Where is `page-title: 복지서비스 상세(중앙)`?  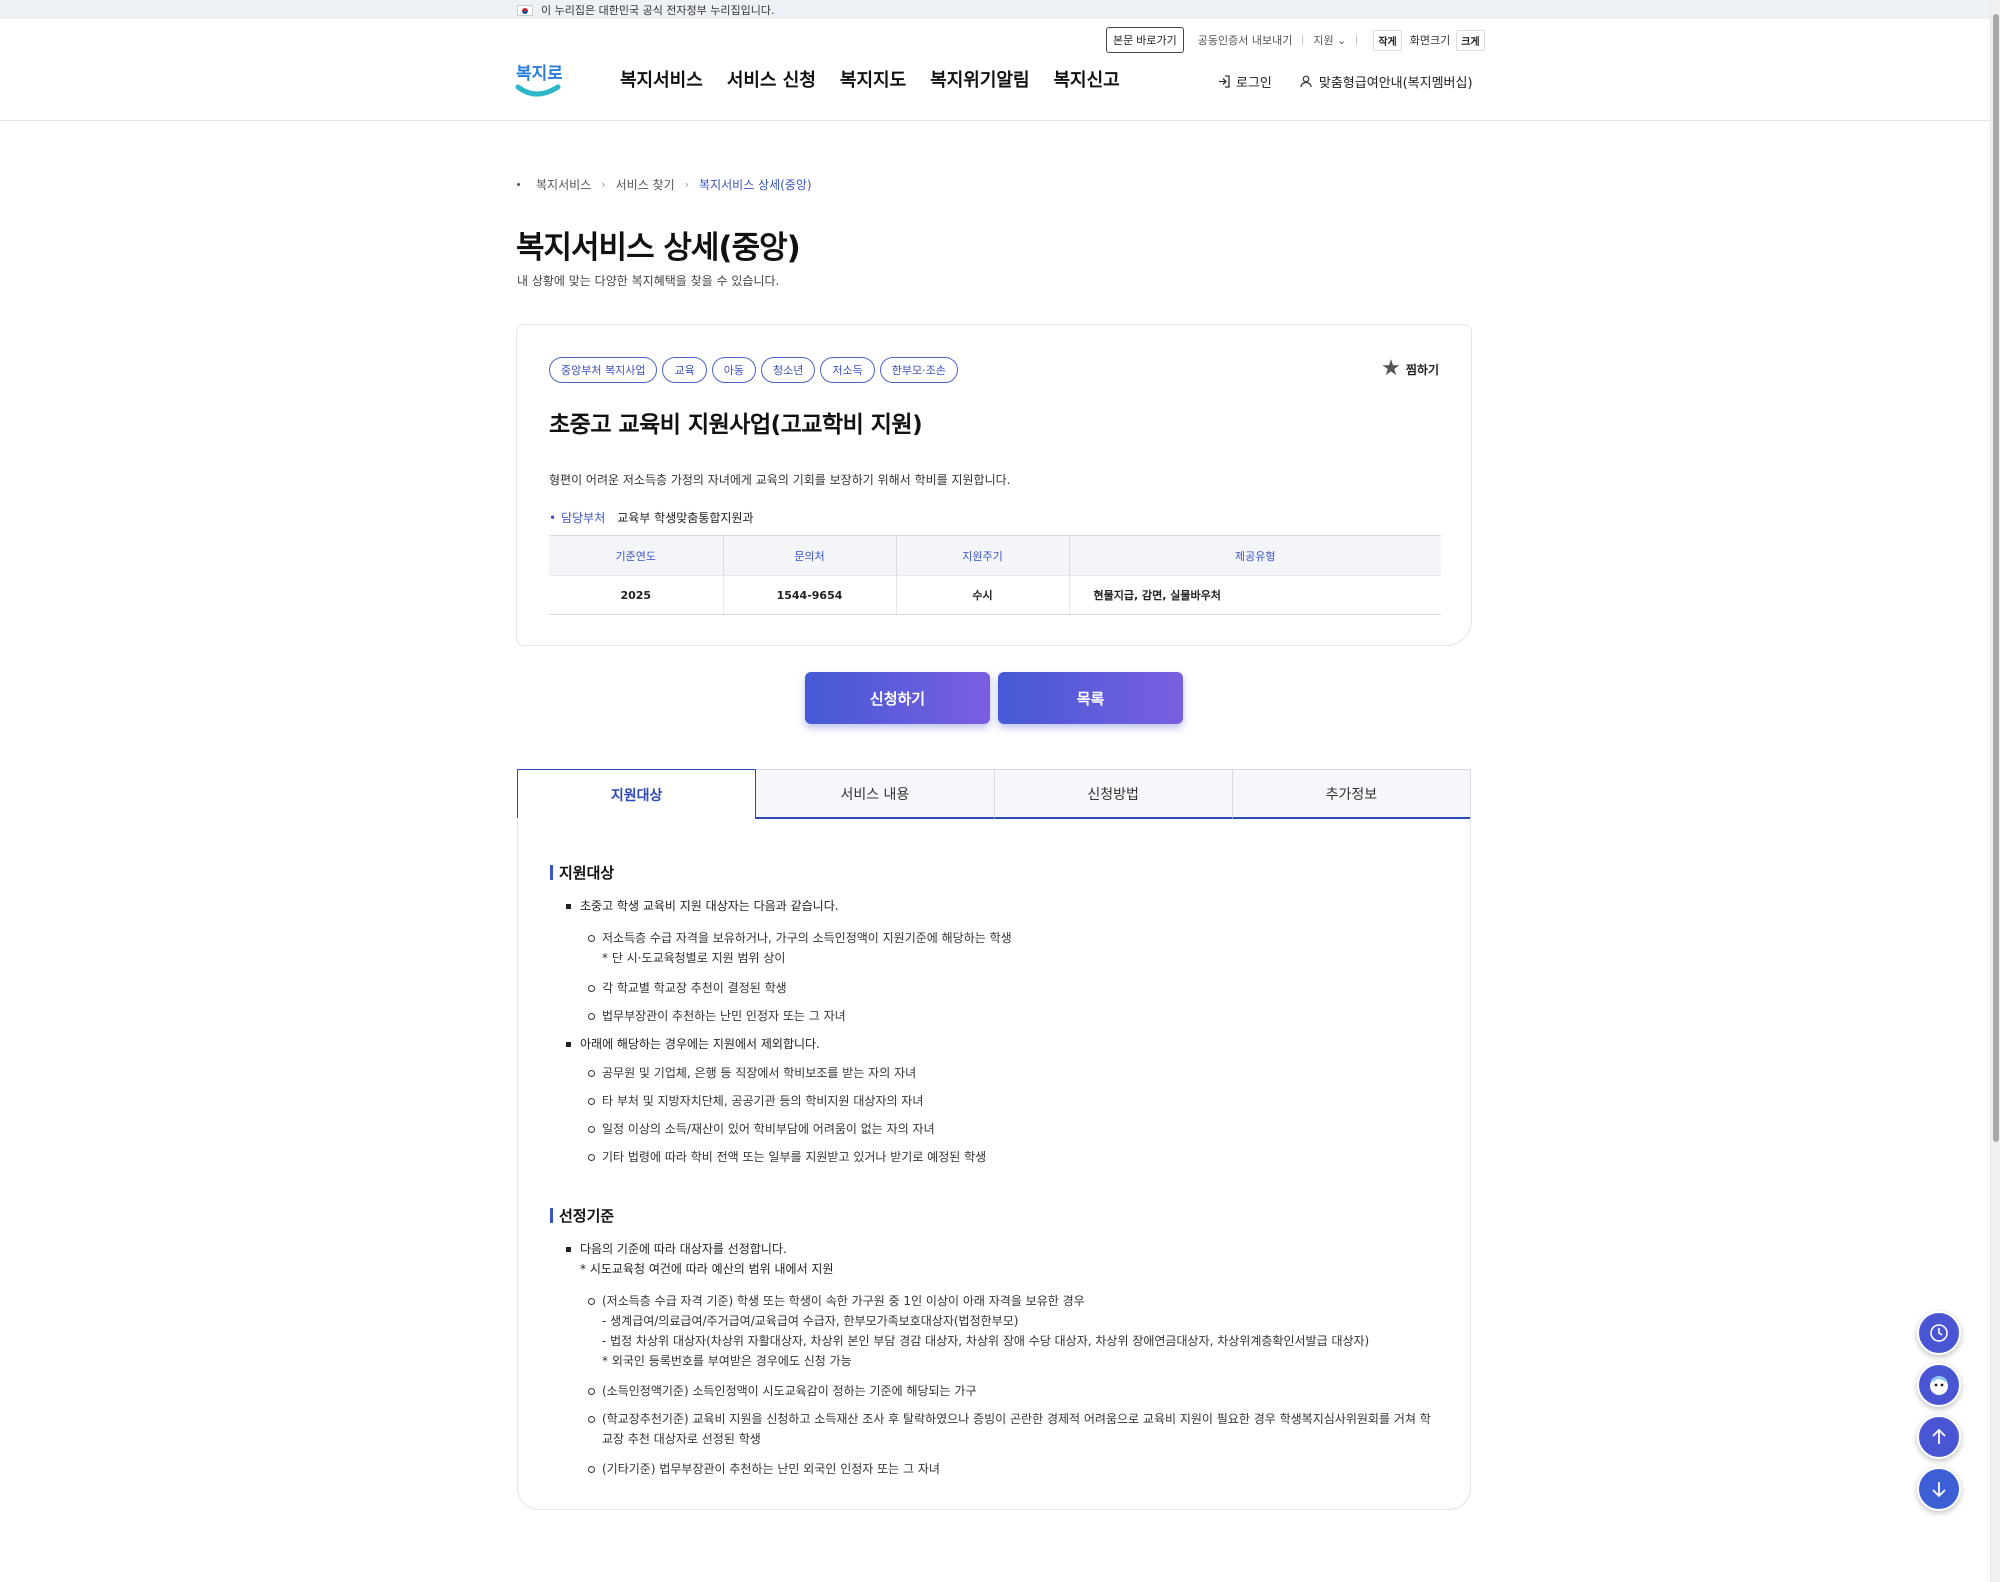
page-title: 복지서비스 상세(중앙) is located at coordinates (658, 248).